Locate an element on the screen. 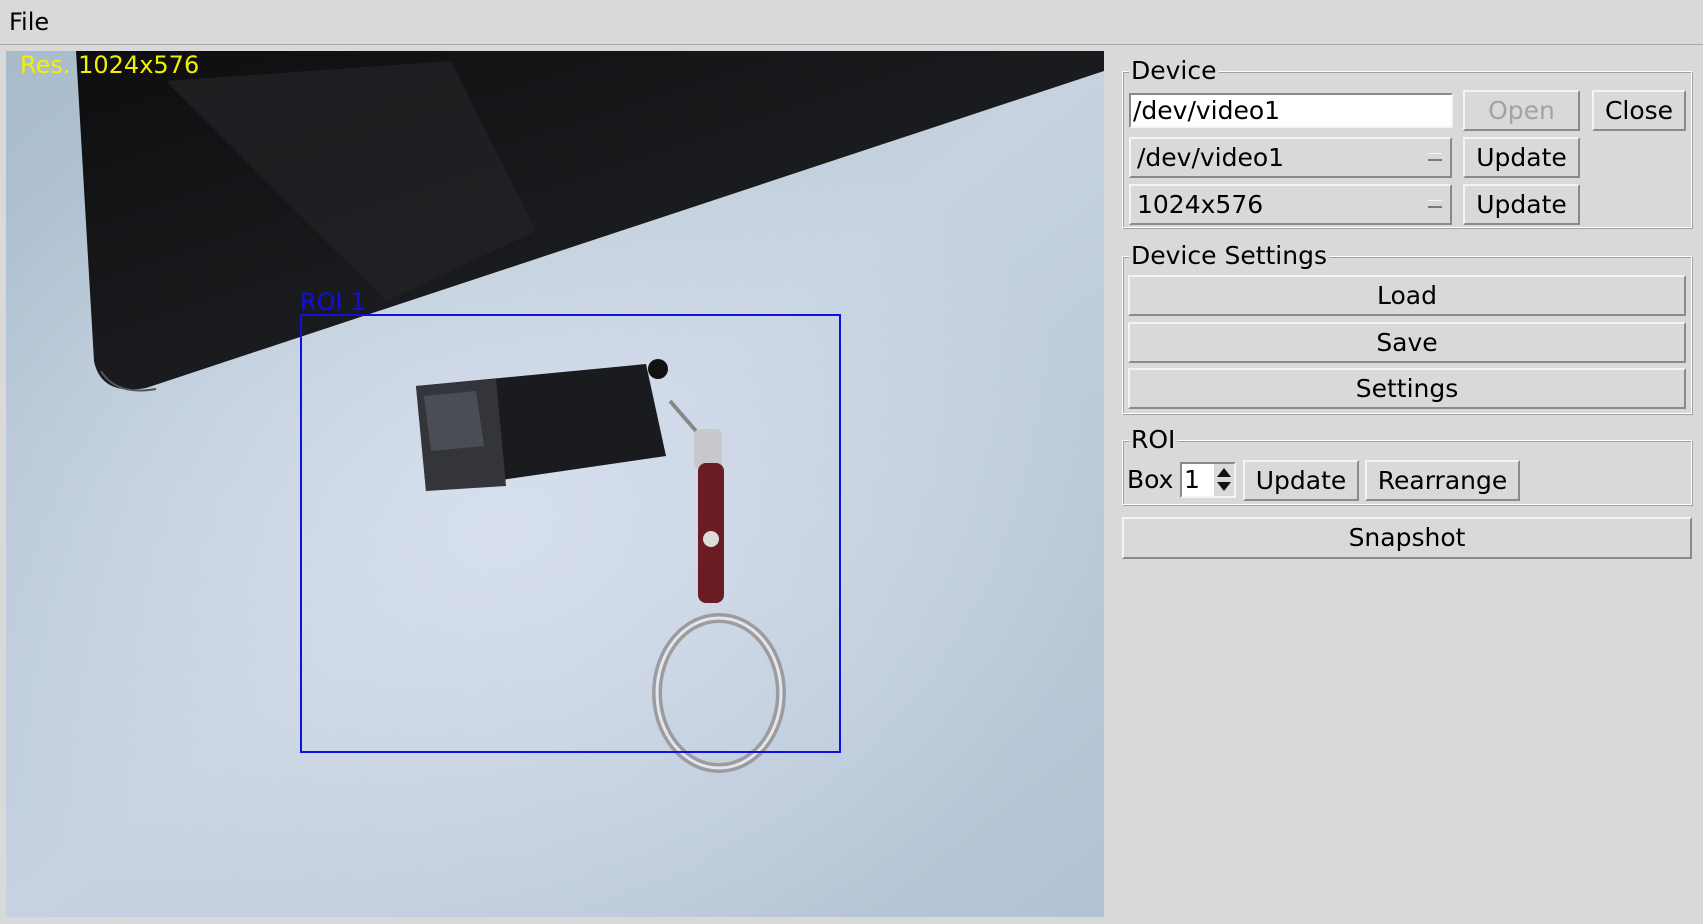 This screenshot has width=1703, height=924. settings-button: Settings is located at coordinates (1407, 388).